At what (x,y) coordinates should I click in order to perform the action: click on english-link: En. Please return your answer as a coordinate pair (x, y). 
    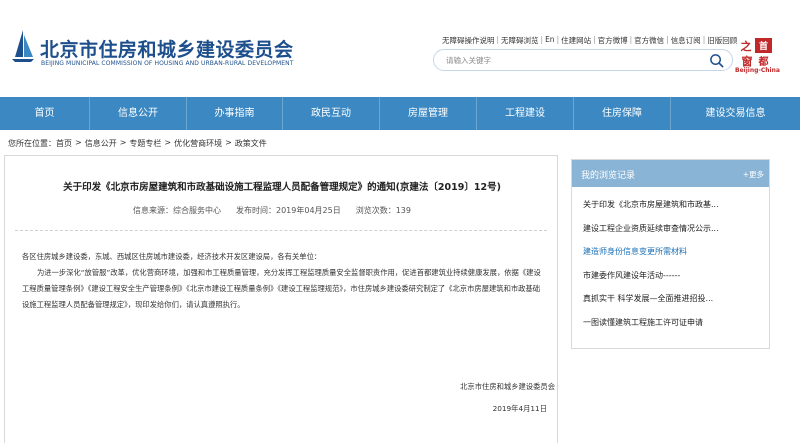
    Looking at the image, I should click on (550, 40).